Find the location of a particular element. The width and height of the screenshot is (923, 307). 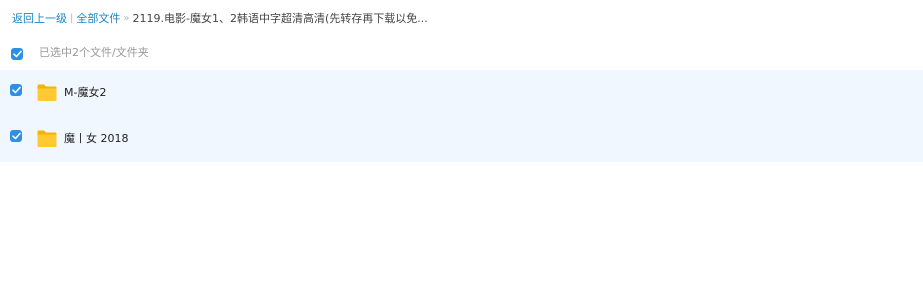

select-all-checkbox is located at coordinates (17, 54).